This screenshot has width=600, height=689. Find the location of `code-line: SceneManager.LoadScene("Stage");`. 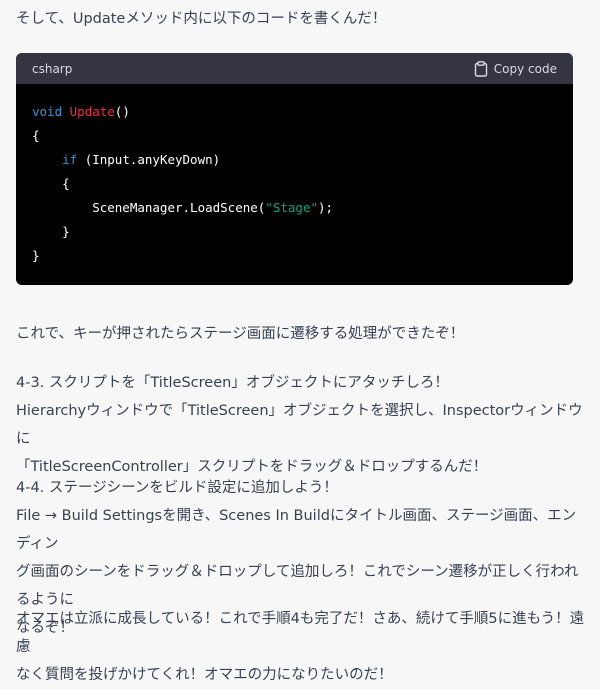

code-line: SceneManager.LoadScene("Stage"); is located at coordinates (294, 208).